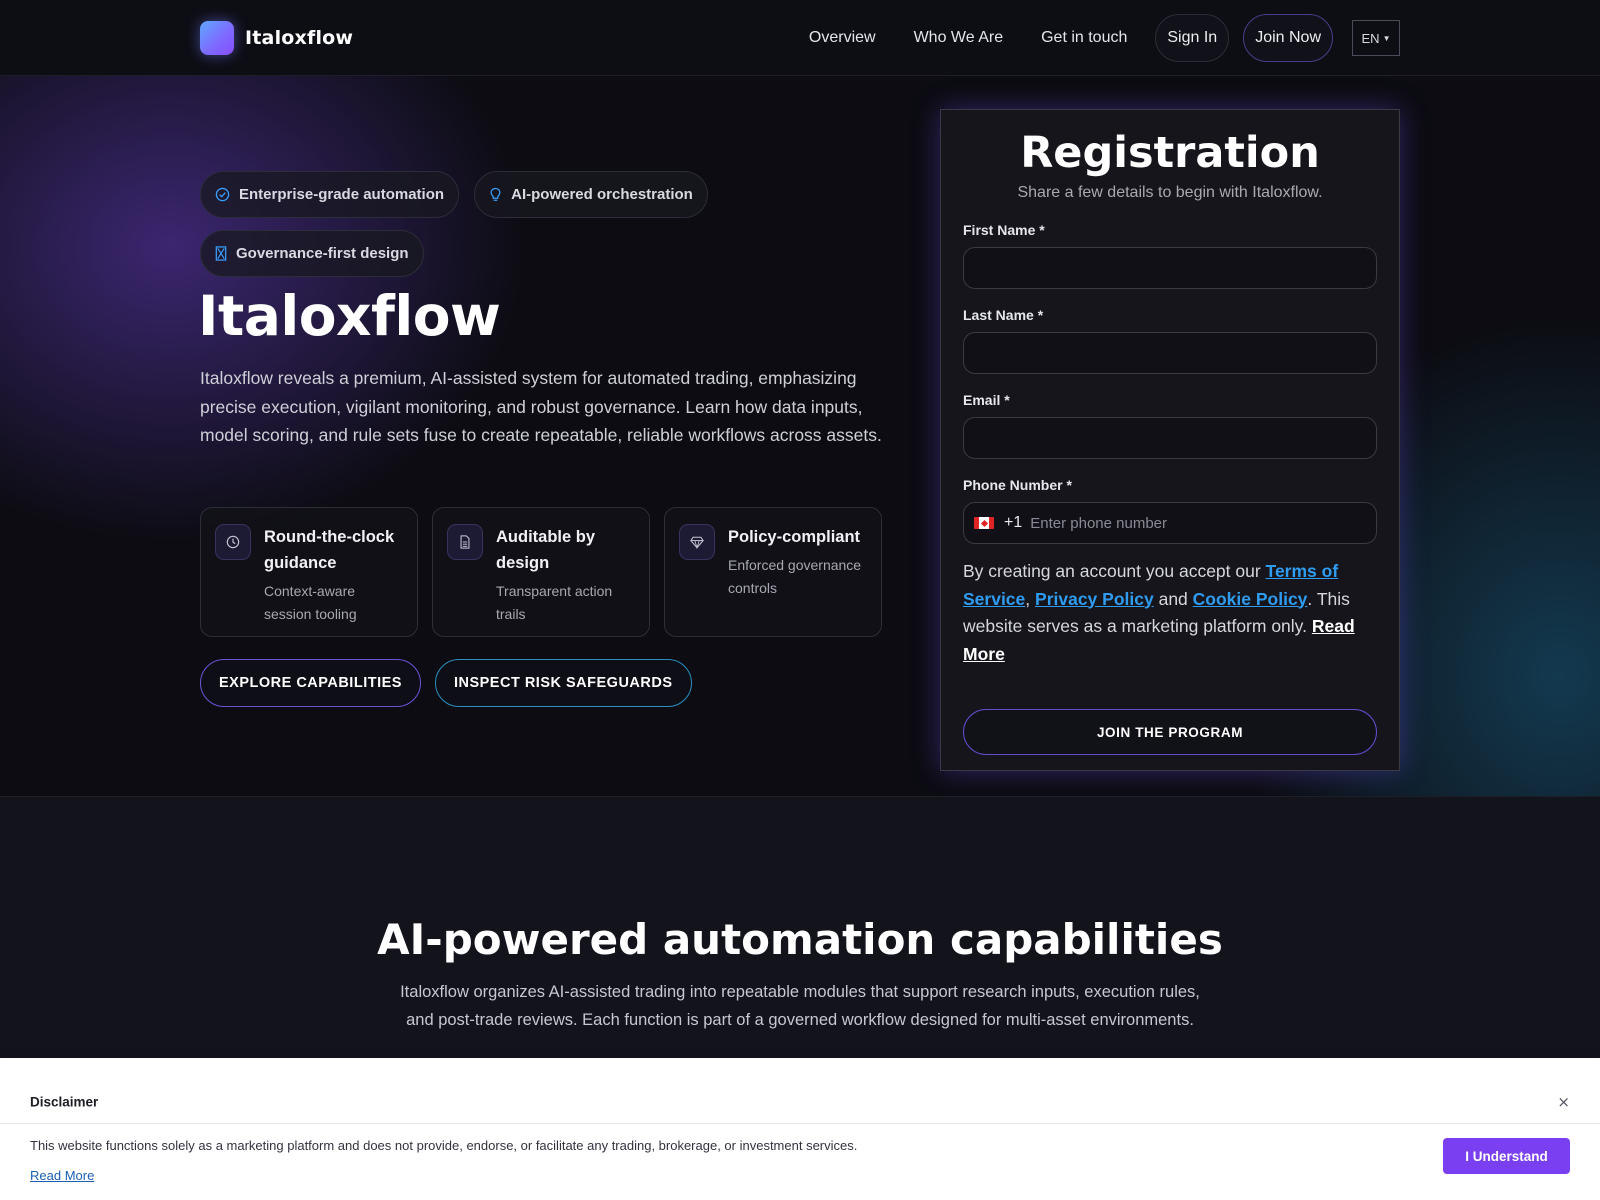 This screenshot has height=1200, width=1600. I want to click on language-selector: EN ▼, so click(1376, 38).